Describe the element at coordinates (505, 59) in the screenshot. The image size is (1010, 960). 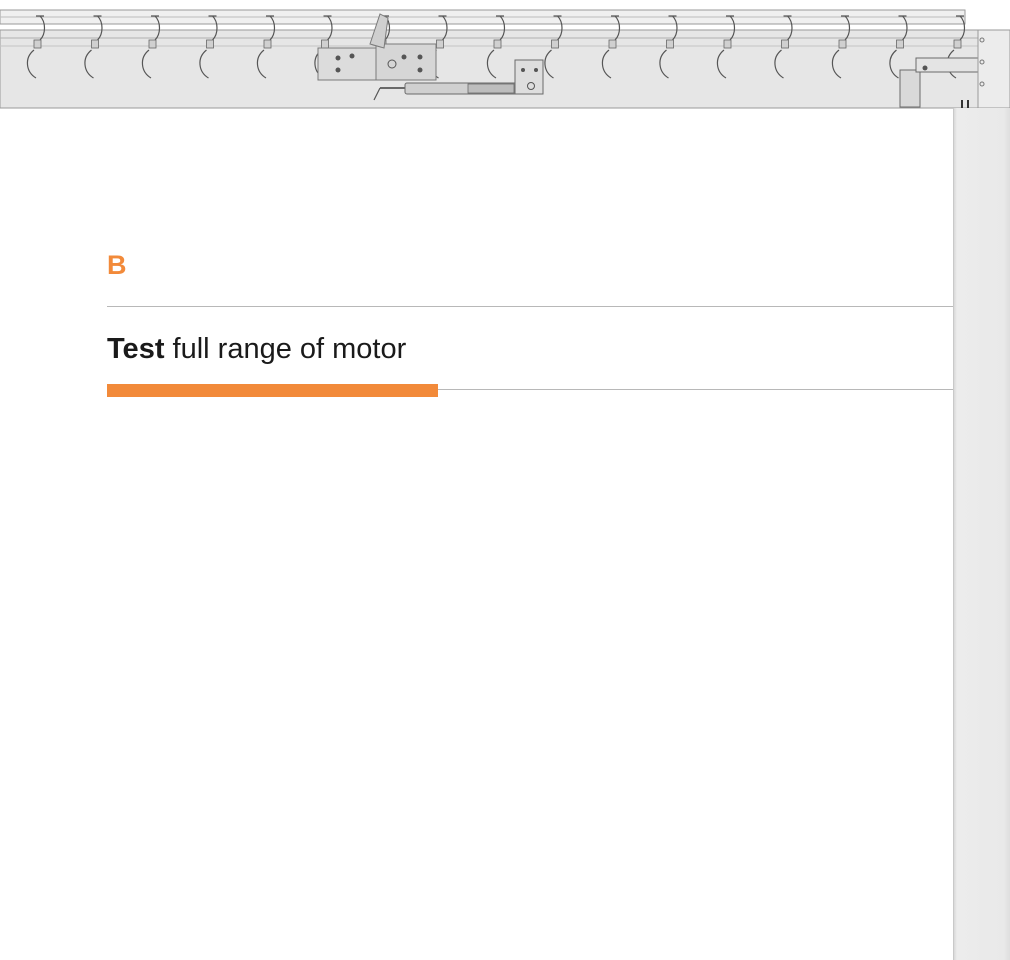
I see `track-illustration` at that location.